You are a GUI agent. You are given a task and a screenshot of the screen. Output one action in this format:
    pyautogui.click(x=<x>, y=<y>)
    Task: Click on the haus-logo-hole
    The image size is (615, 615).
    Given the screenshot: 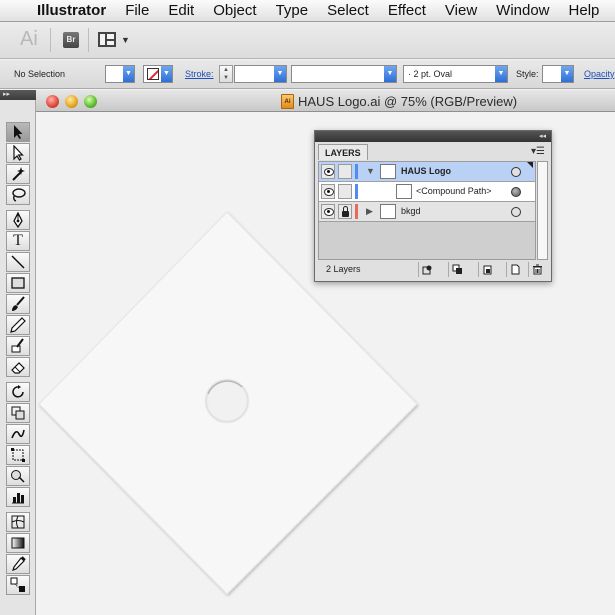 What is the action you would take?
    pyautogui.click(x=227, y=401)
    